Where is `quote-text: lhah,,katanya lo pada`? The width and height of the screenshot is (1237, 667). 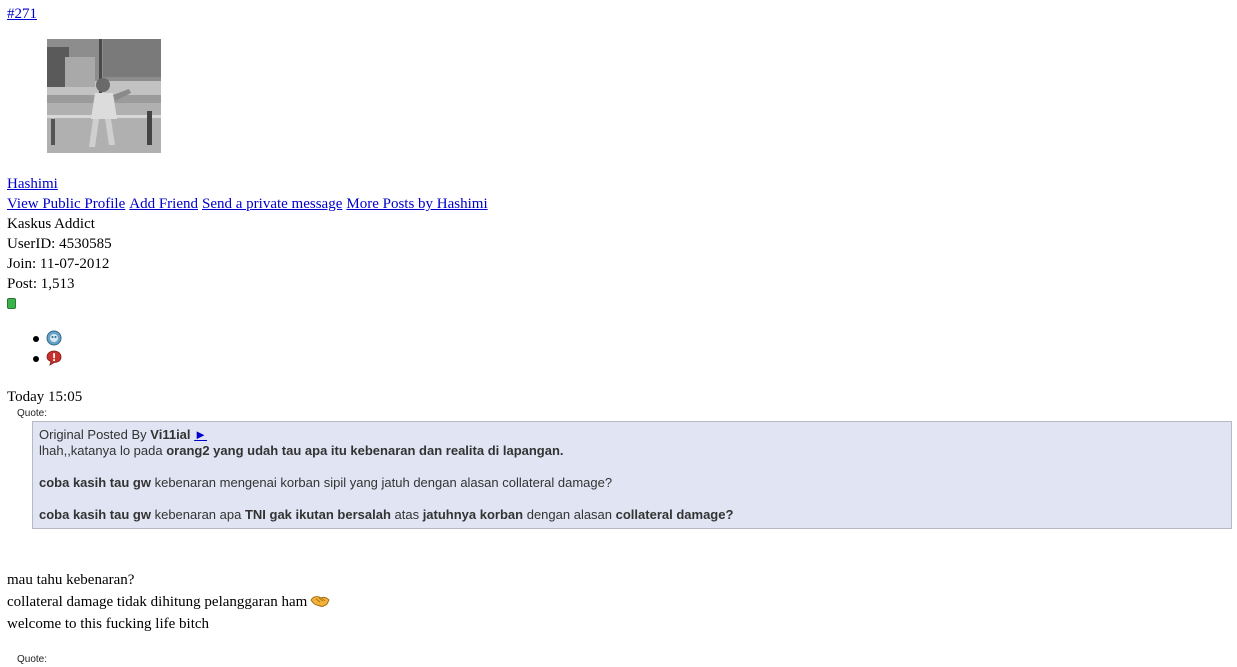 quote-text: lhah,,katanya lo pada is located at coordinates (103, 450).